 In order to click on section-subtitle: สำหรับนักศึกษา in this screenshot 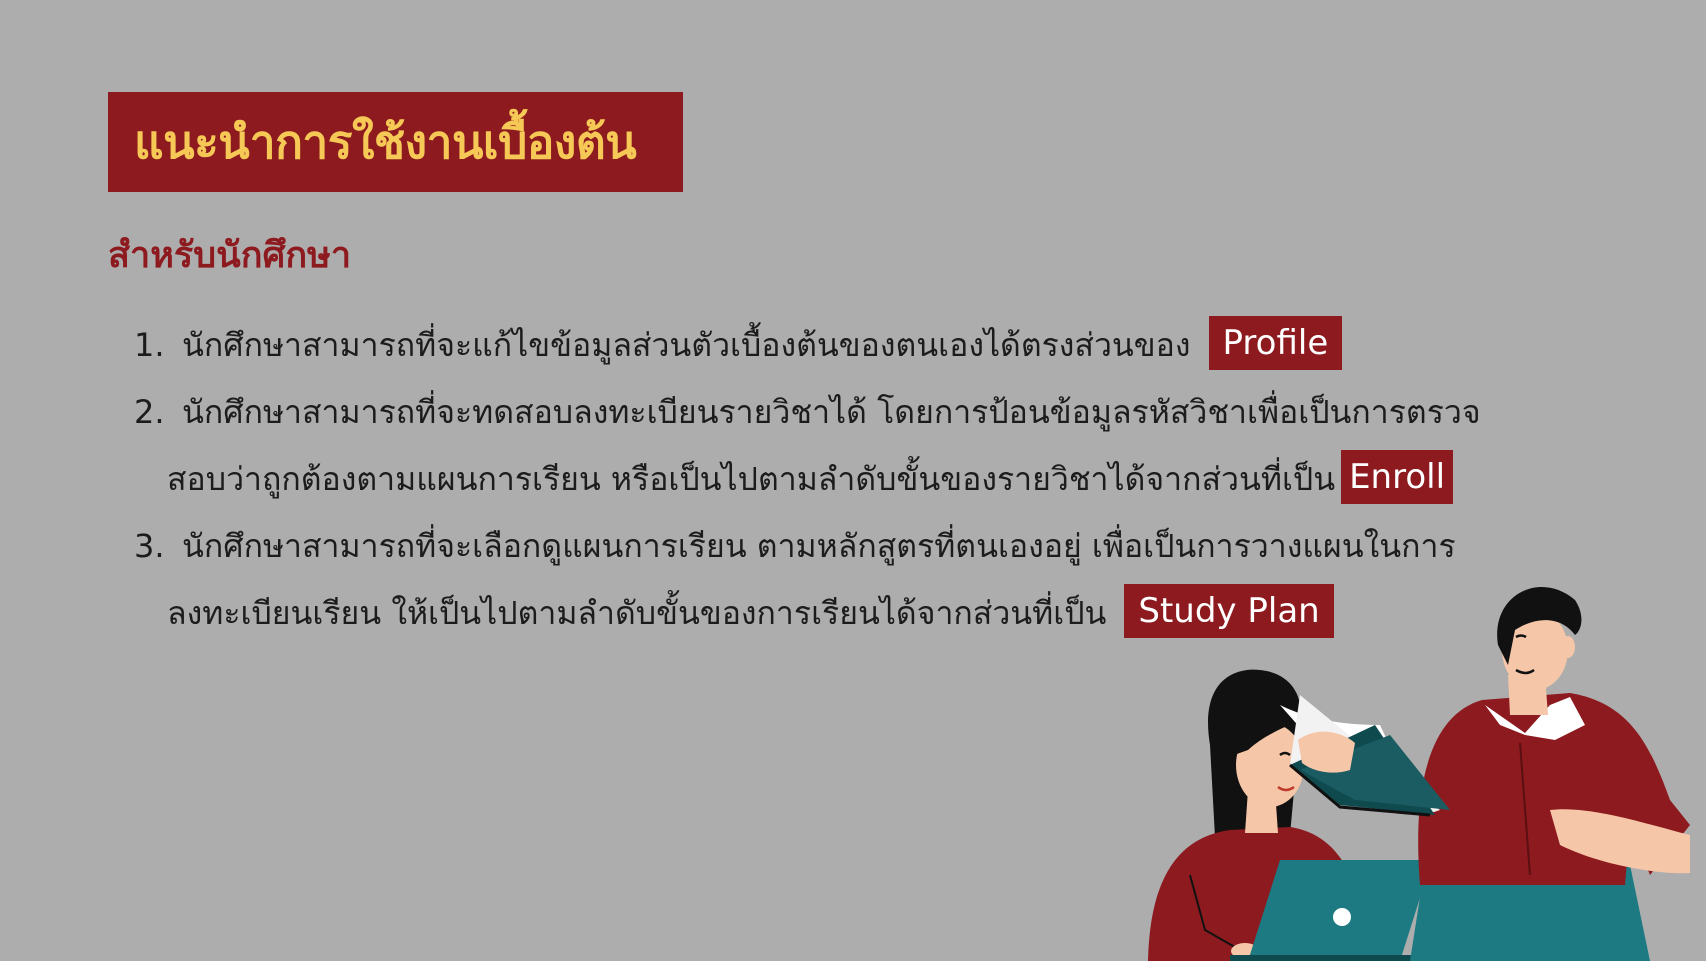, I will do `click(230, 255)`.